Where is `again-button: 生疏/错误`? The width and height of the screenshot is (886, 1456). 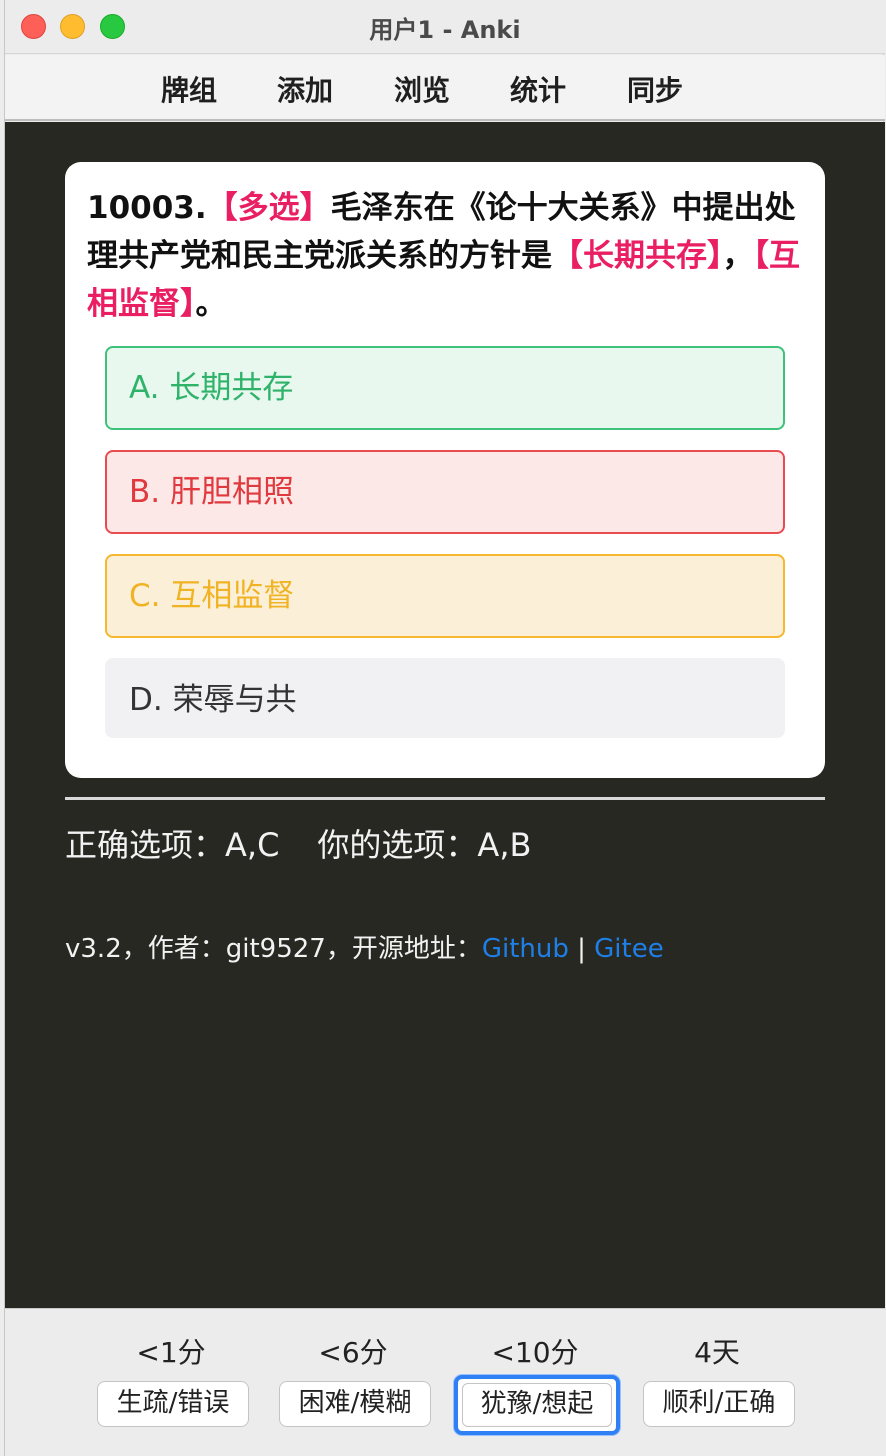
again-button: 生疏/错误 is located at coordinates (173, 1404).